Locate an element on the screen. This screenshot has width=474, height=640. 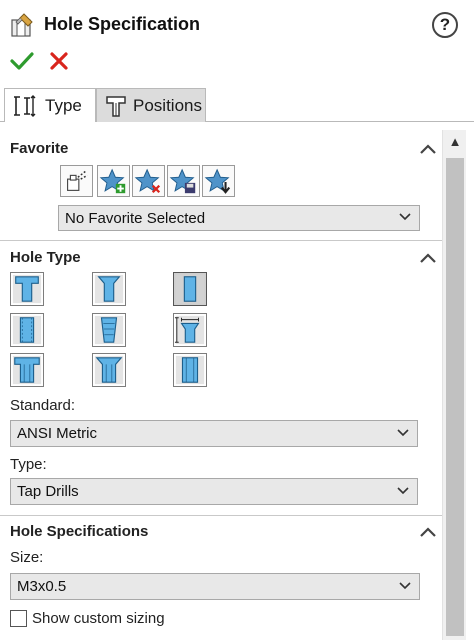
add-favorite-button is located at coordinates (113, 181).